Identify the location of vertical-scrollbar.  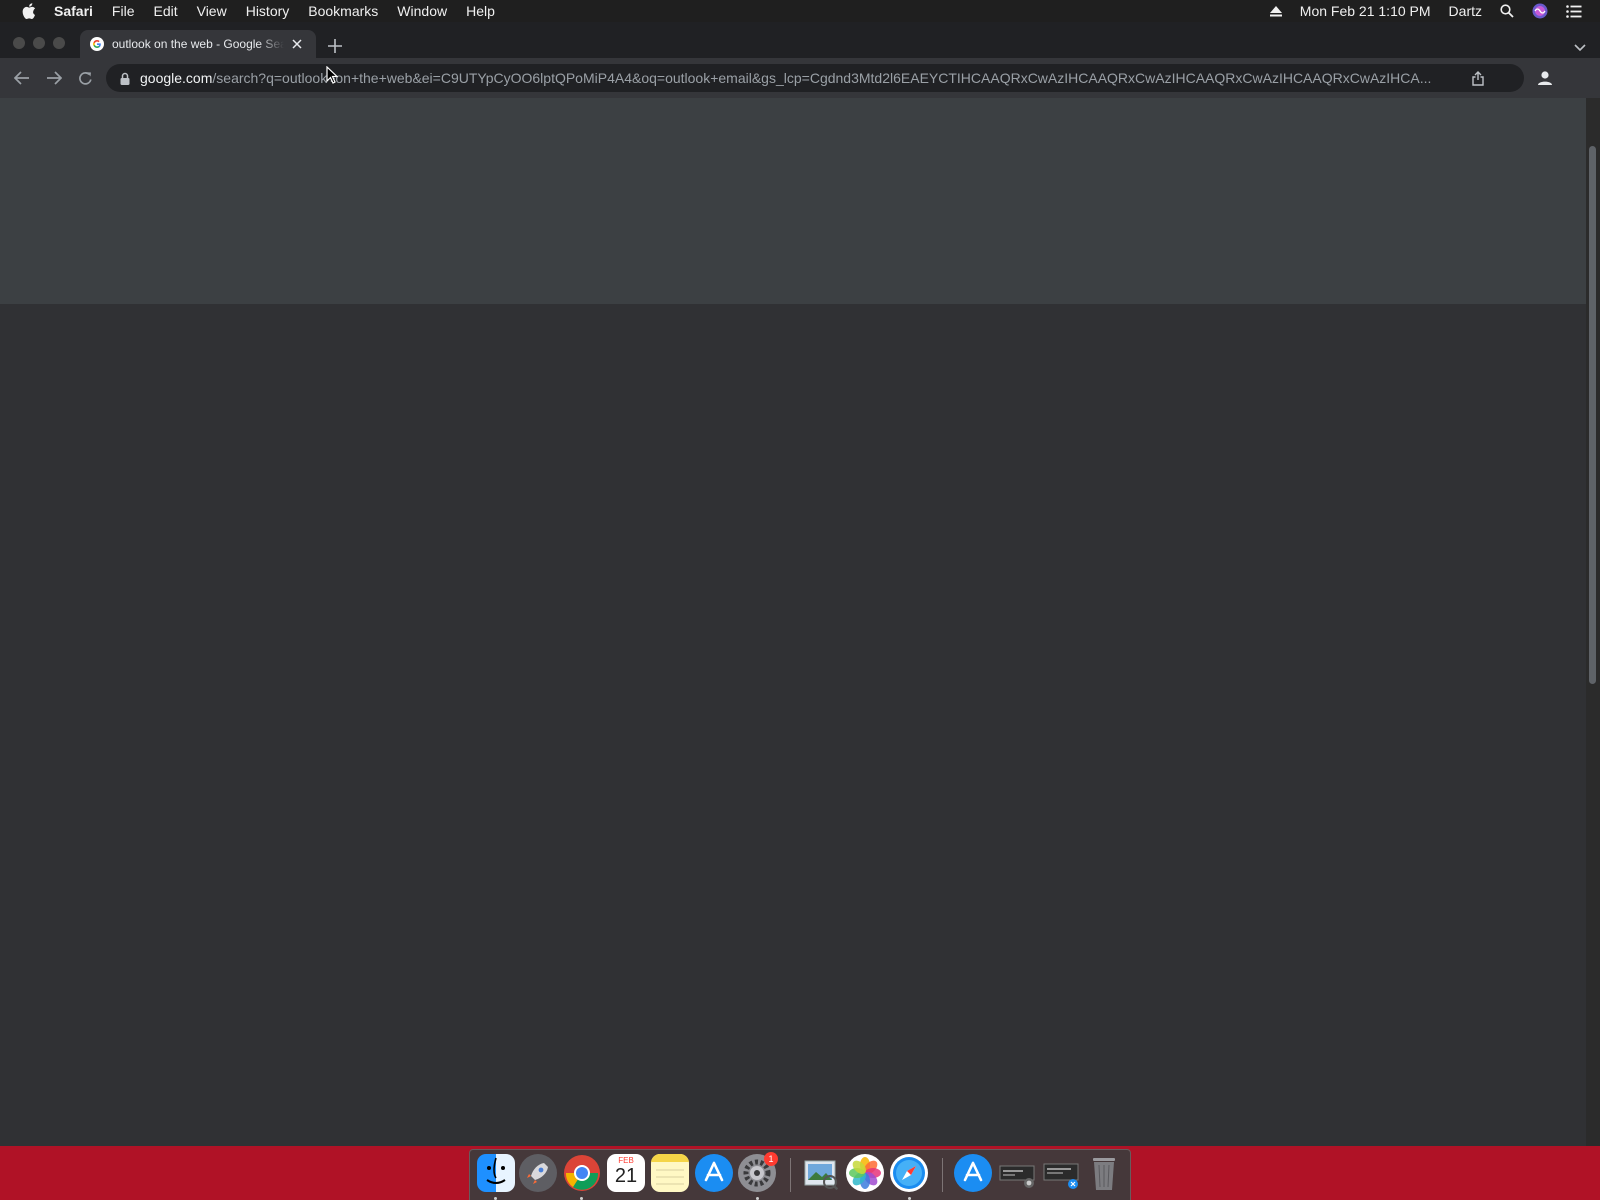
(1593, 622).